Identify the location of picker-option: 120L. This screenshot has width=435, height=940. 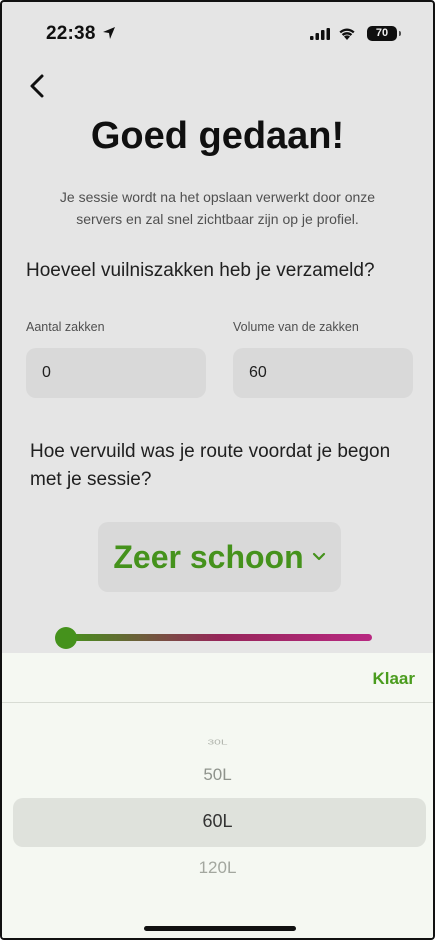
(217, 868).